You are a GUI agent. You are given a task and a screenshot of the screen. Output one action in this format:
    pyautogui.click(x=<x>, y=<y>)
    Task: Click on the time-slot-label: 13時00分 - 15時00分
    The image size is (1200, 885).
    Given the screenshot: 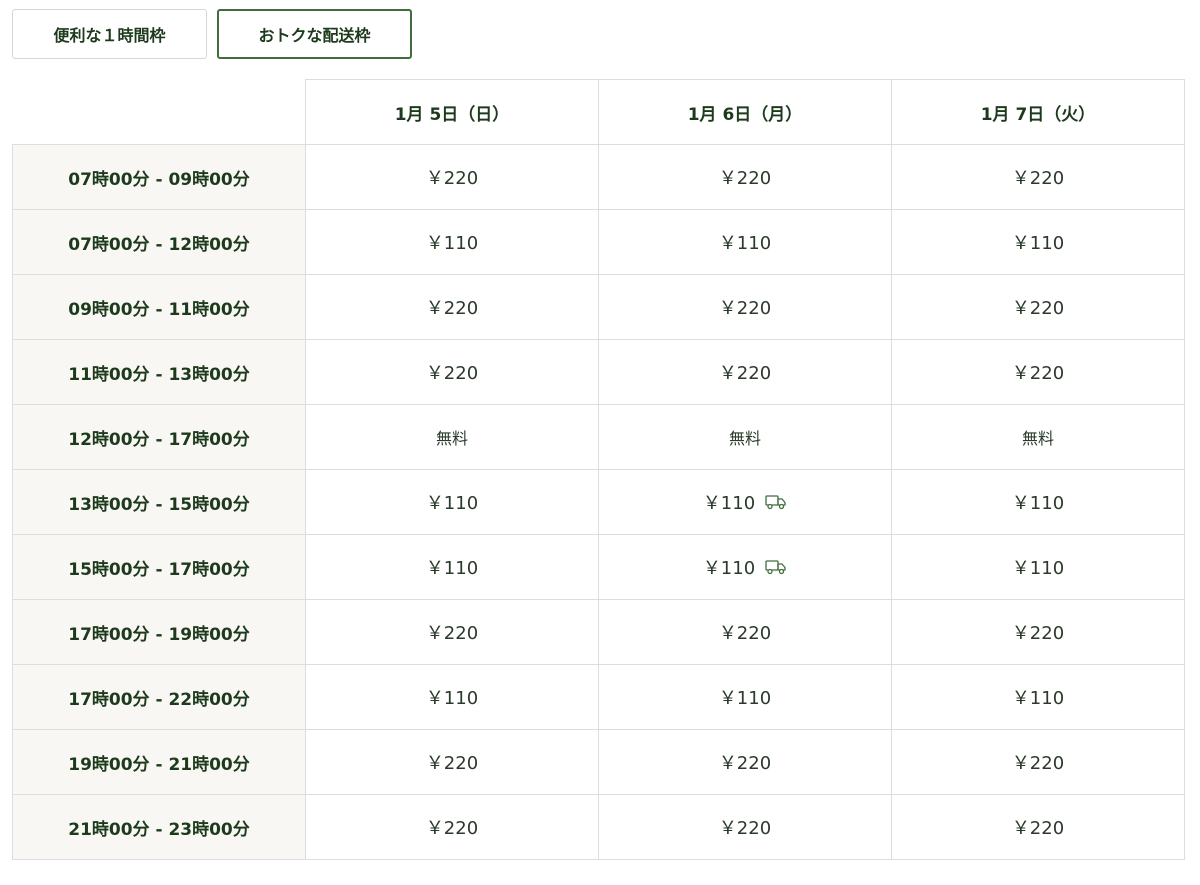 What is the action you would take?
    pyautogui.click(x=159, y=502)
    